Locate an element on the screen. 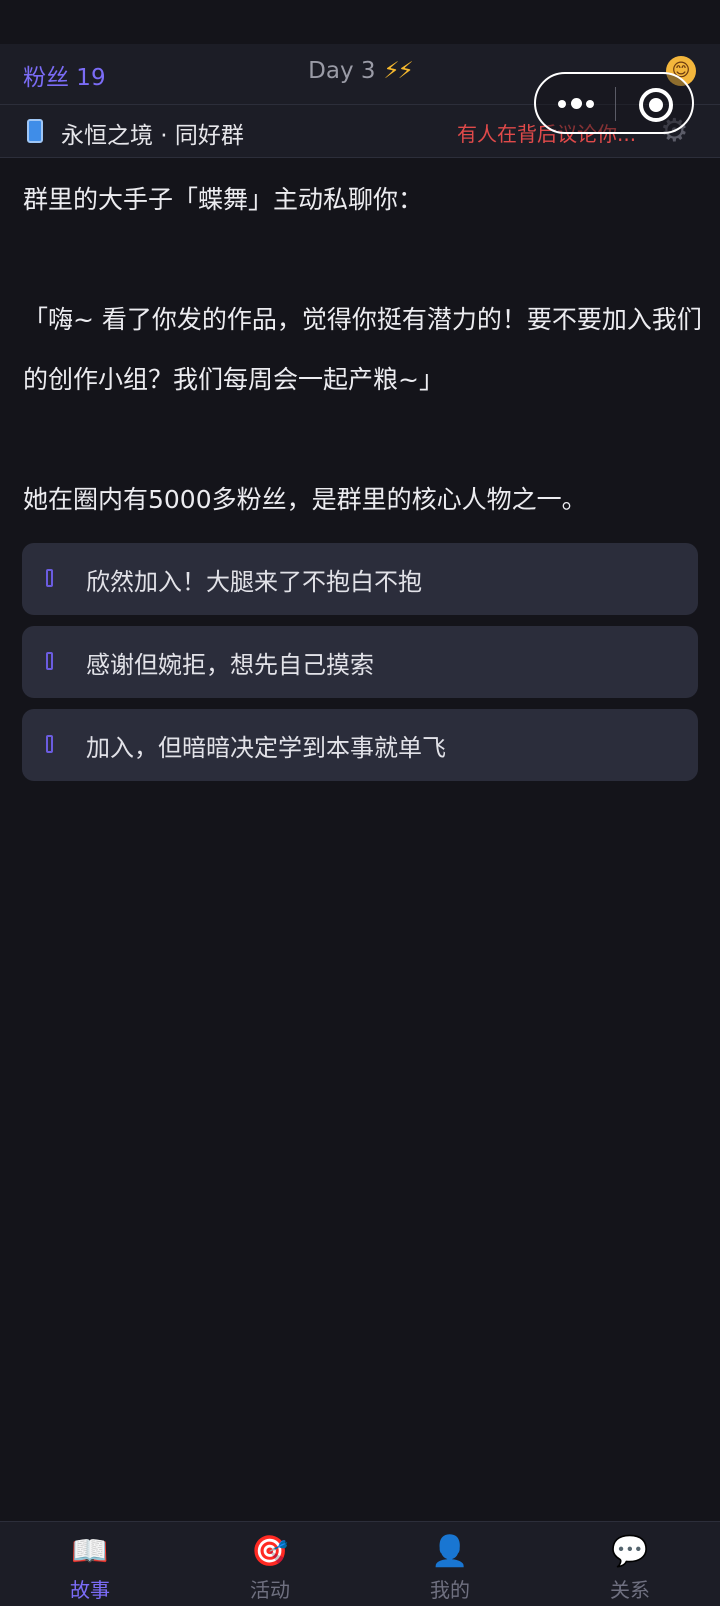 The image size is (720, 1606). story-paragraph: 群里的大手子「蝶舞」主动私聊你： is located at coordinates (223, 199).